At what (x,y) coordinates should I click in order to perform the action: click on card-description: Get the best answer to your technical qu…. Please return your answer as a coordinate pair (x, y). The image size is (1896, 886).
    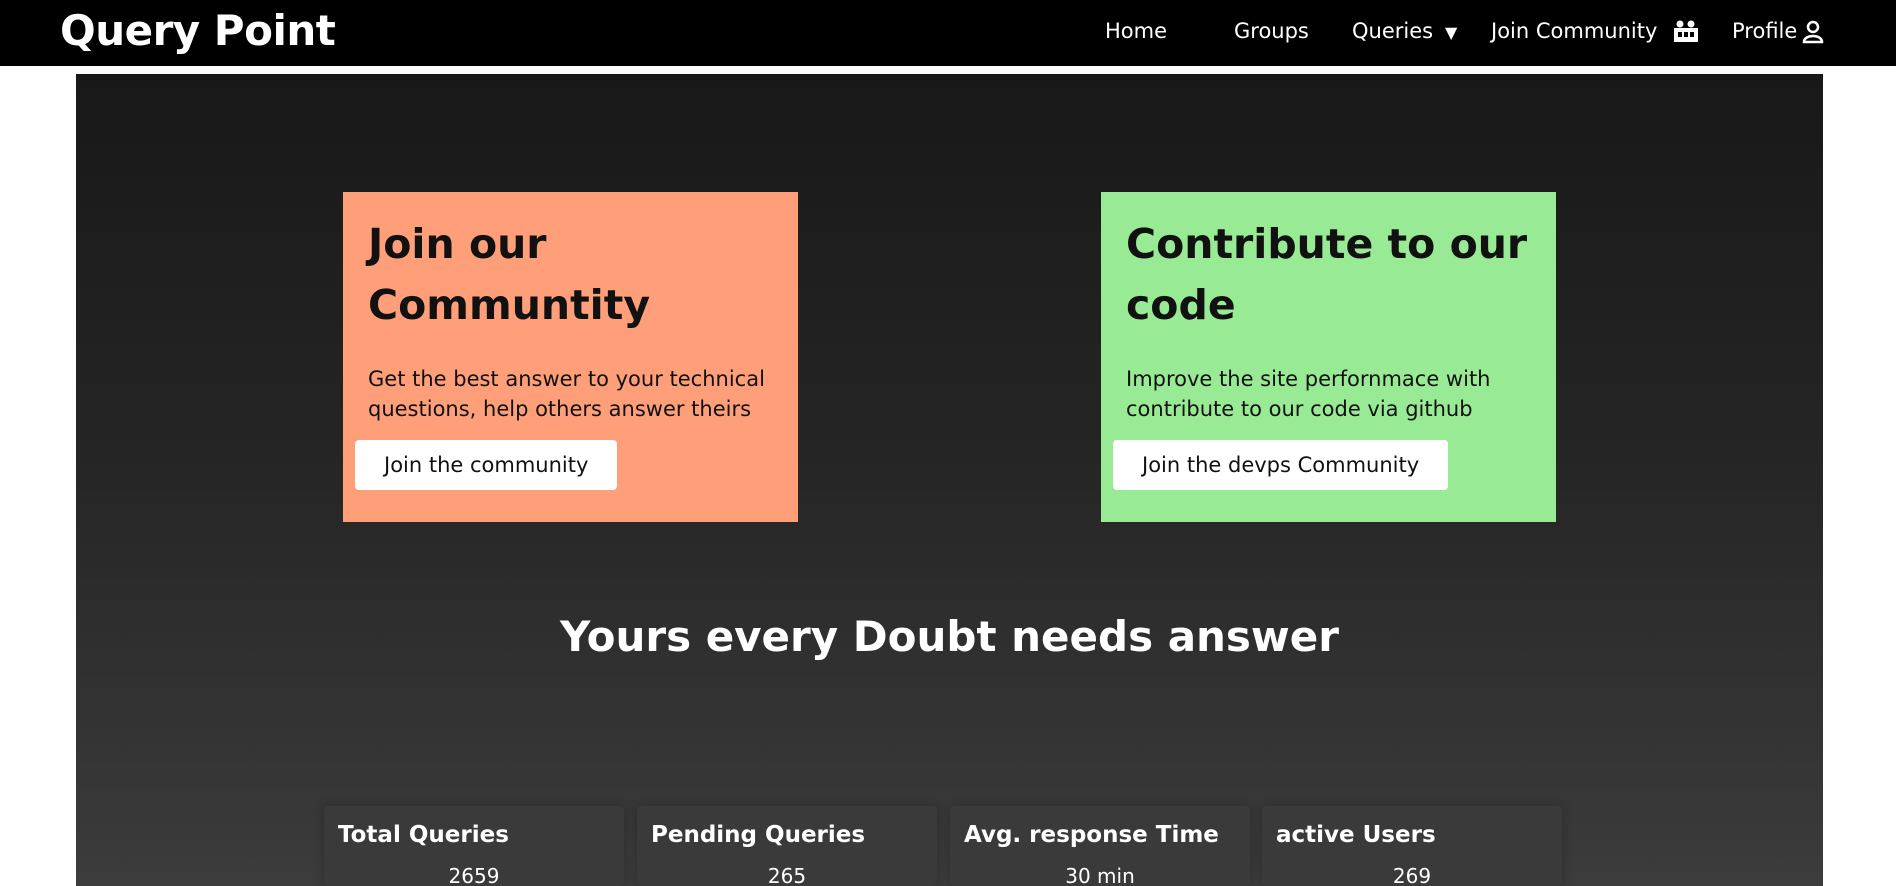
    Looking at the image, I should click on (570, 394).